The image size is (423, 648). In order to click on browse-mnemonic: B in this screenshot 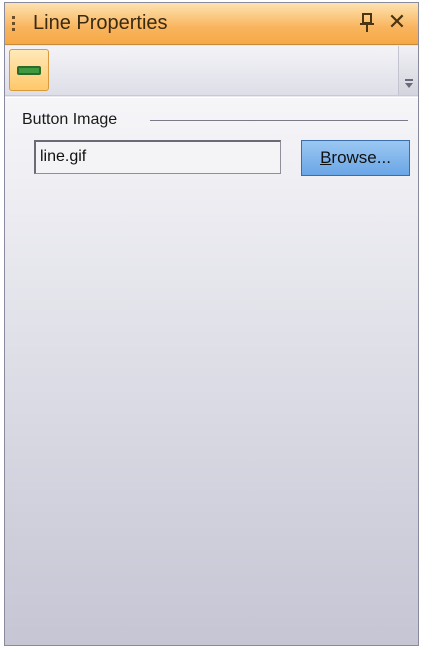, I will do `click(326, 157)`.